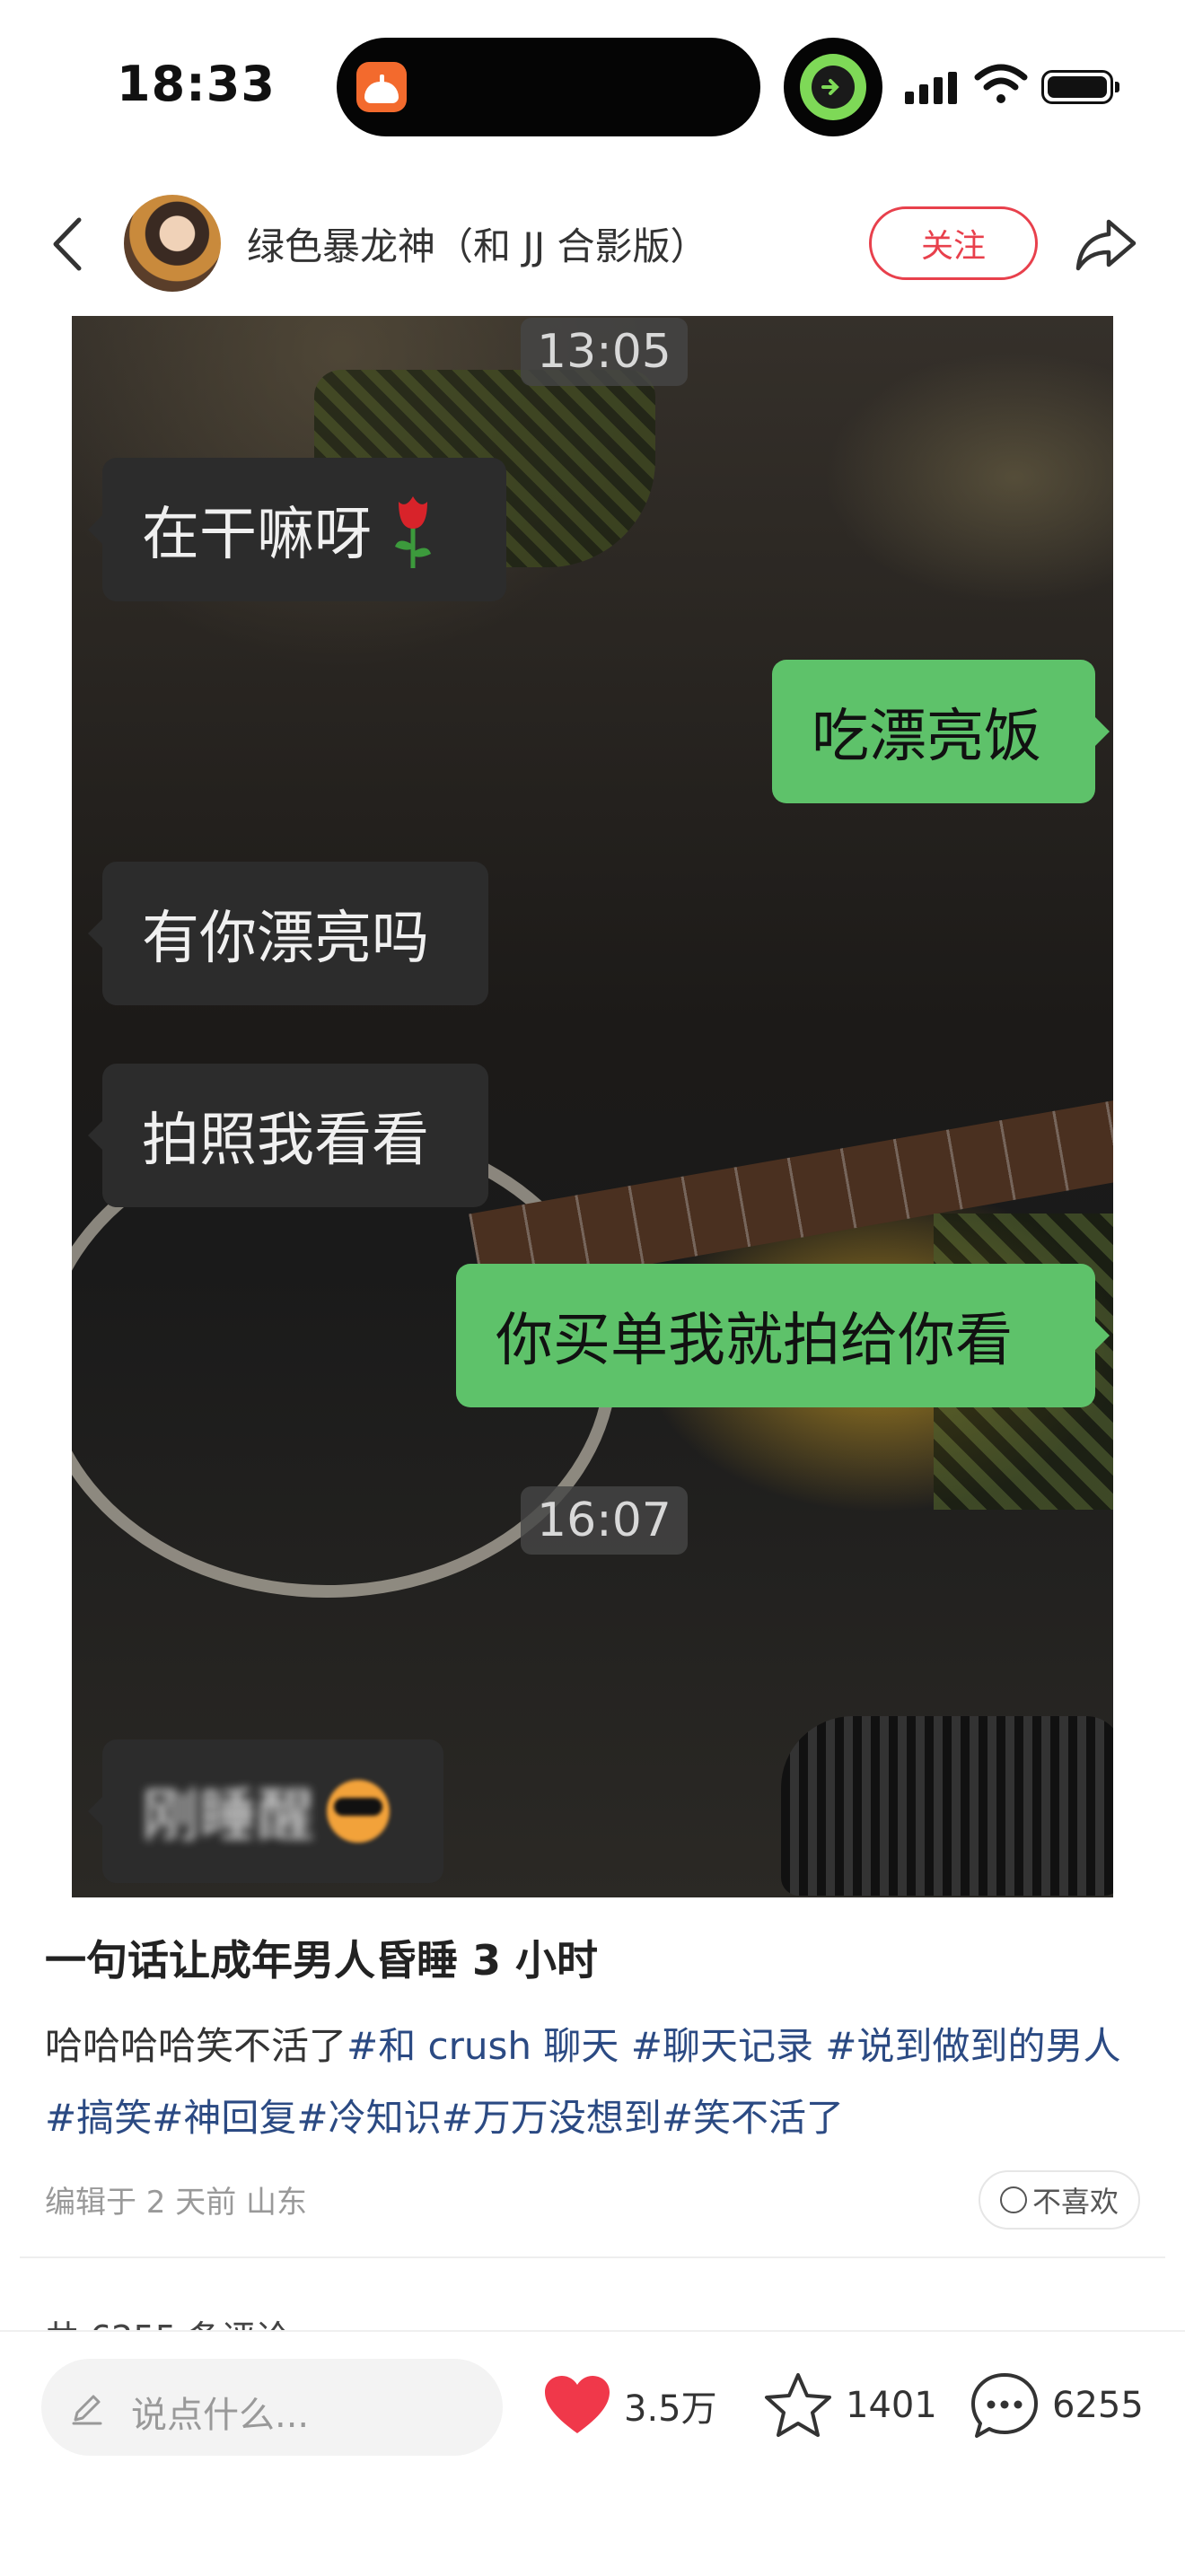  I want to click on bottom-action-bar: 说点什么... 3.5万 1401 6255, so click(592, 2453).